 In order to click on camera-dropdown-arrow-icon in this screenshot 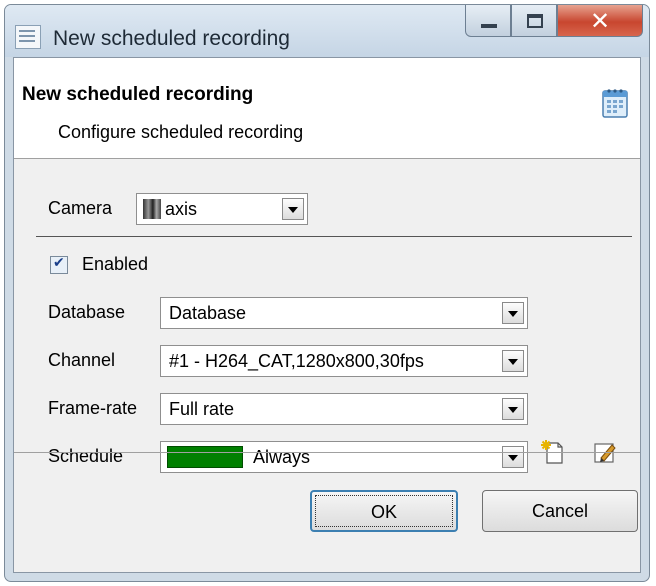, I will do `click(293, 209)`.